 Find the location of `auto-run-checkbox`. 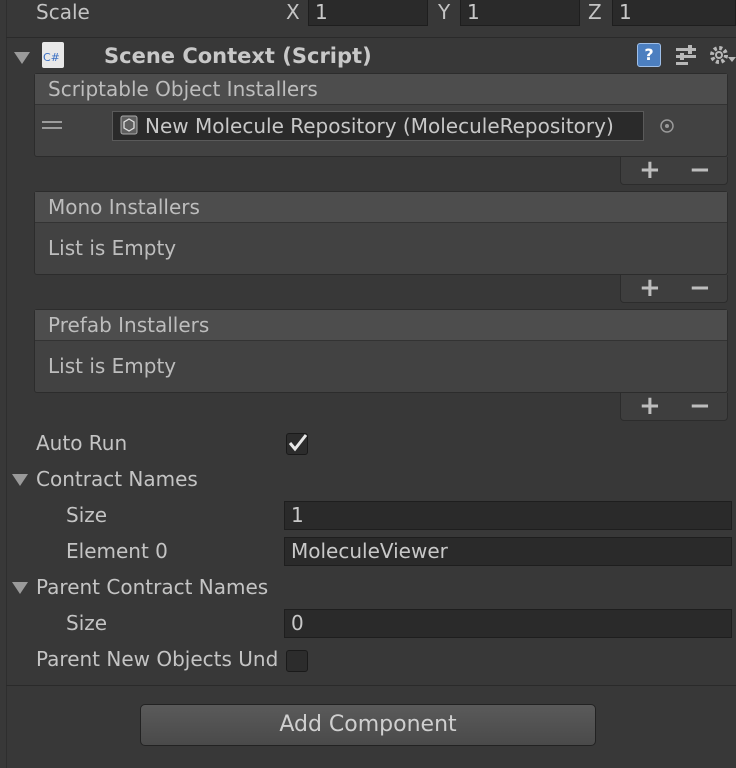

auto-run-checkbox is located at coordinates (297, 444).